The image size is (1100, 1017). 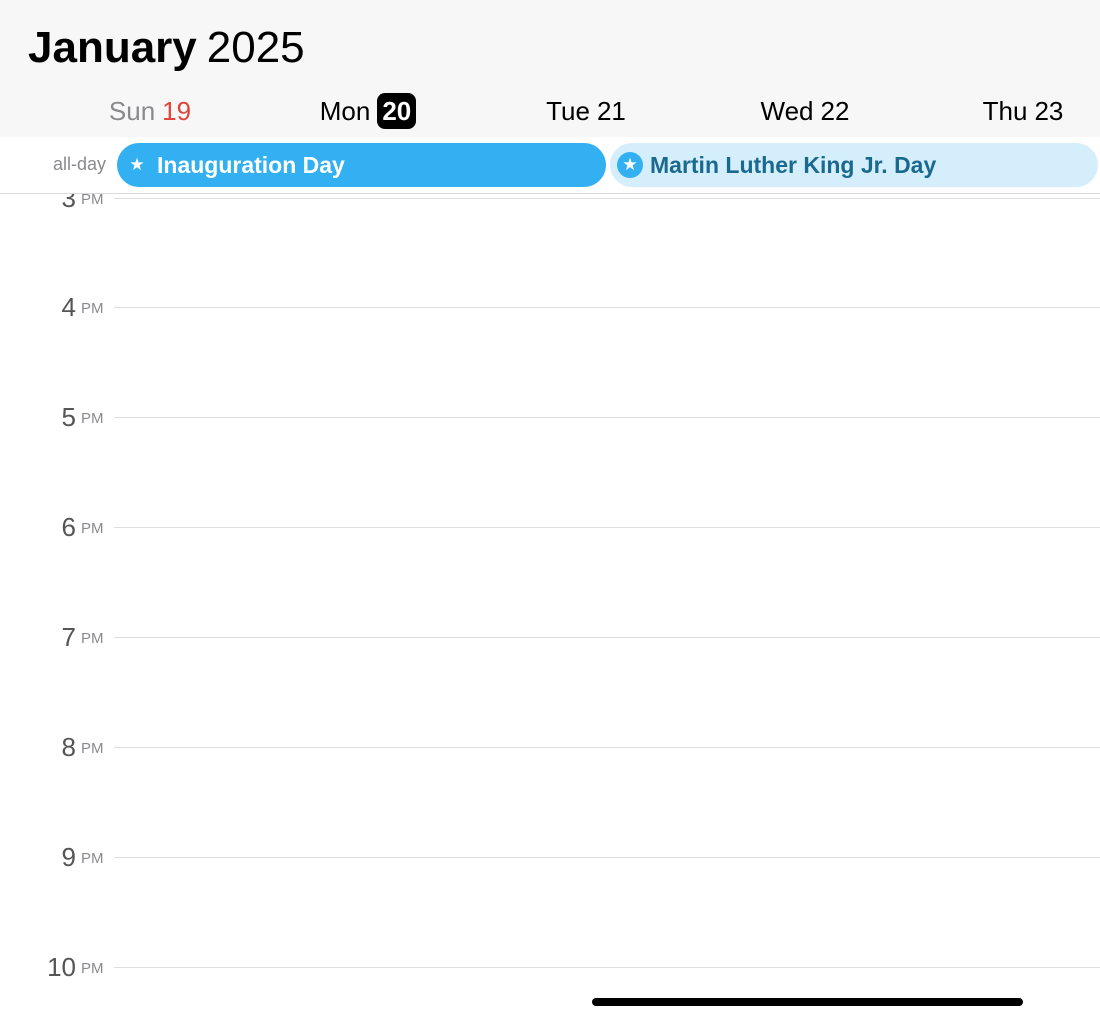 I want to click on day-header-tue: Tue 21, so click(x=586, y=111).